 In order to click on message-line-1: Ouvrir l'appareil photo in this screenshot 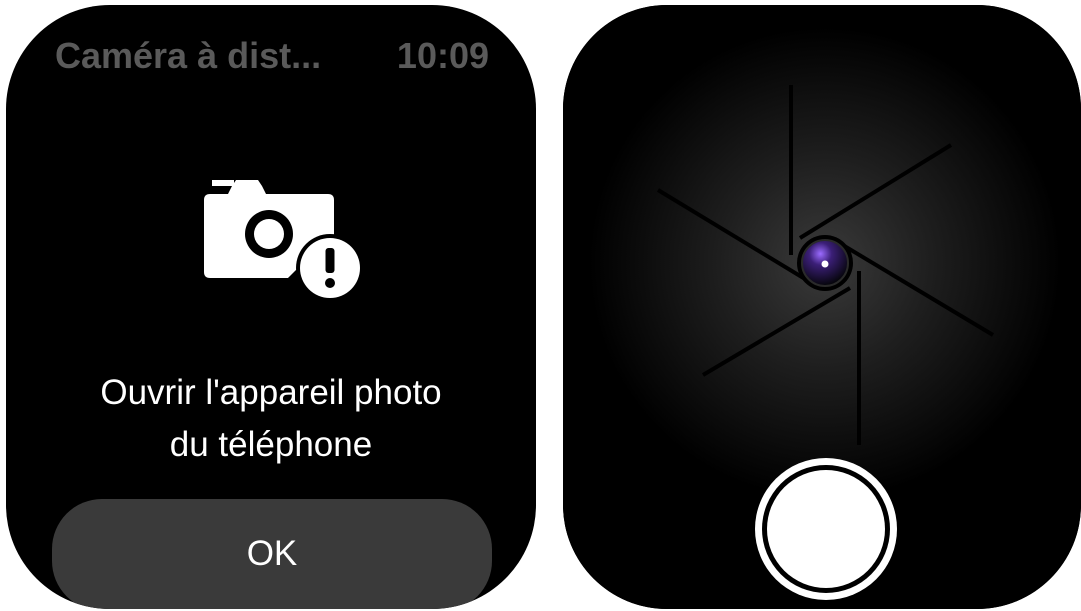, I will do `click(271, 392)`.